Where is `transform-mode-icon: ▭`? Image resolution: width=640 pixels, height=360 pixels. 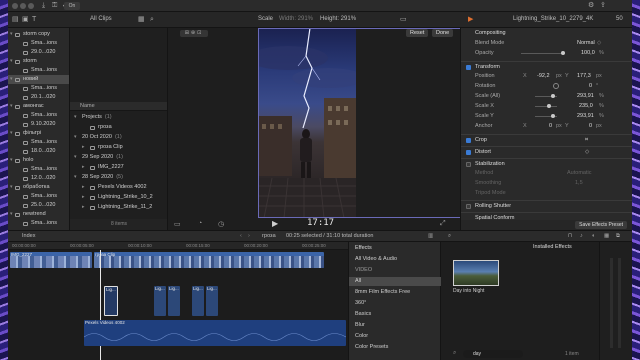
transform-mode-icon: ▭ is located at coordinates (177, 224).